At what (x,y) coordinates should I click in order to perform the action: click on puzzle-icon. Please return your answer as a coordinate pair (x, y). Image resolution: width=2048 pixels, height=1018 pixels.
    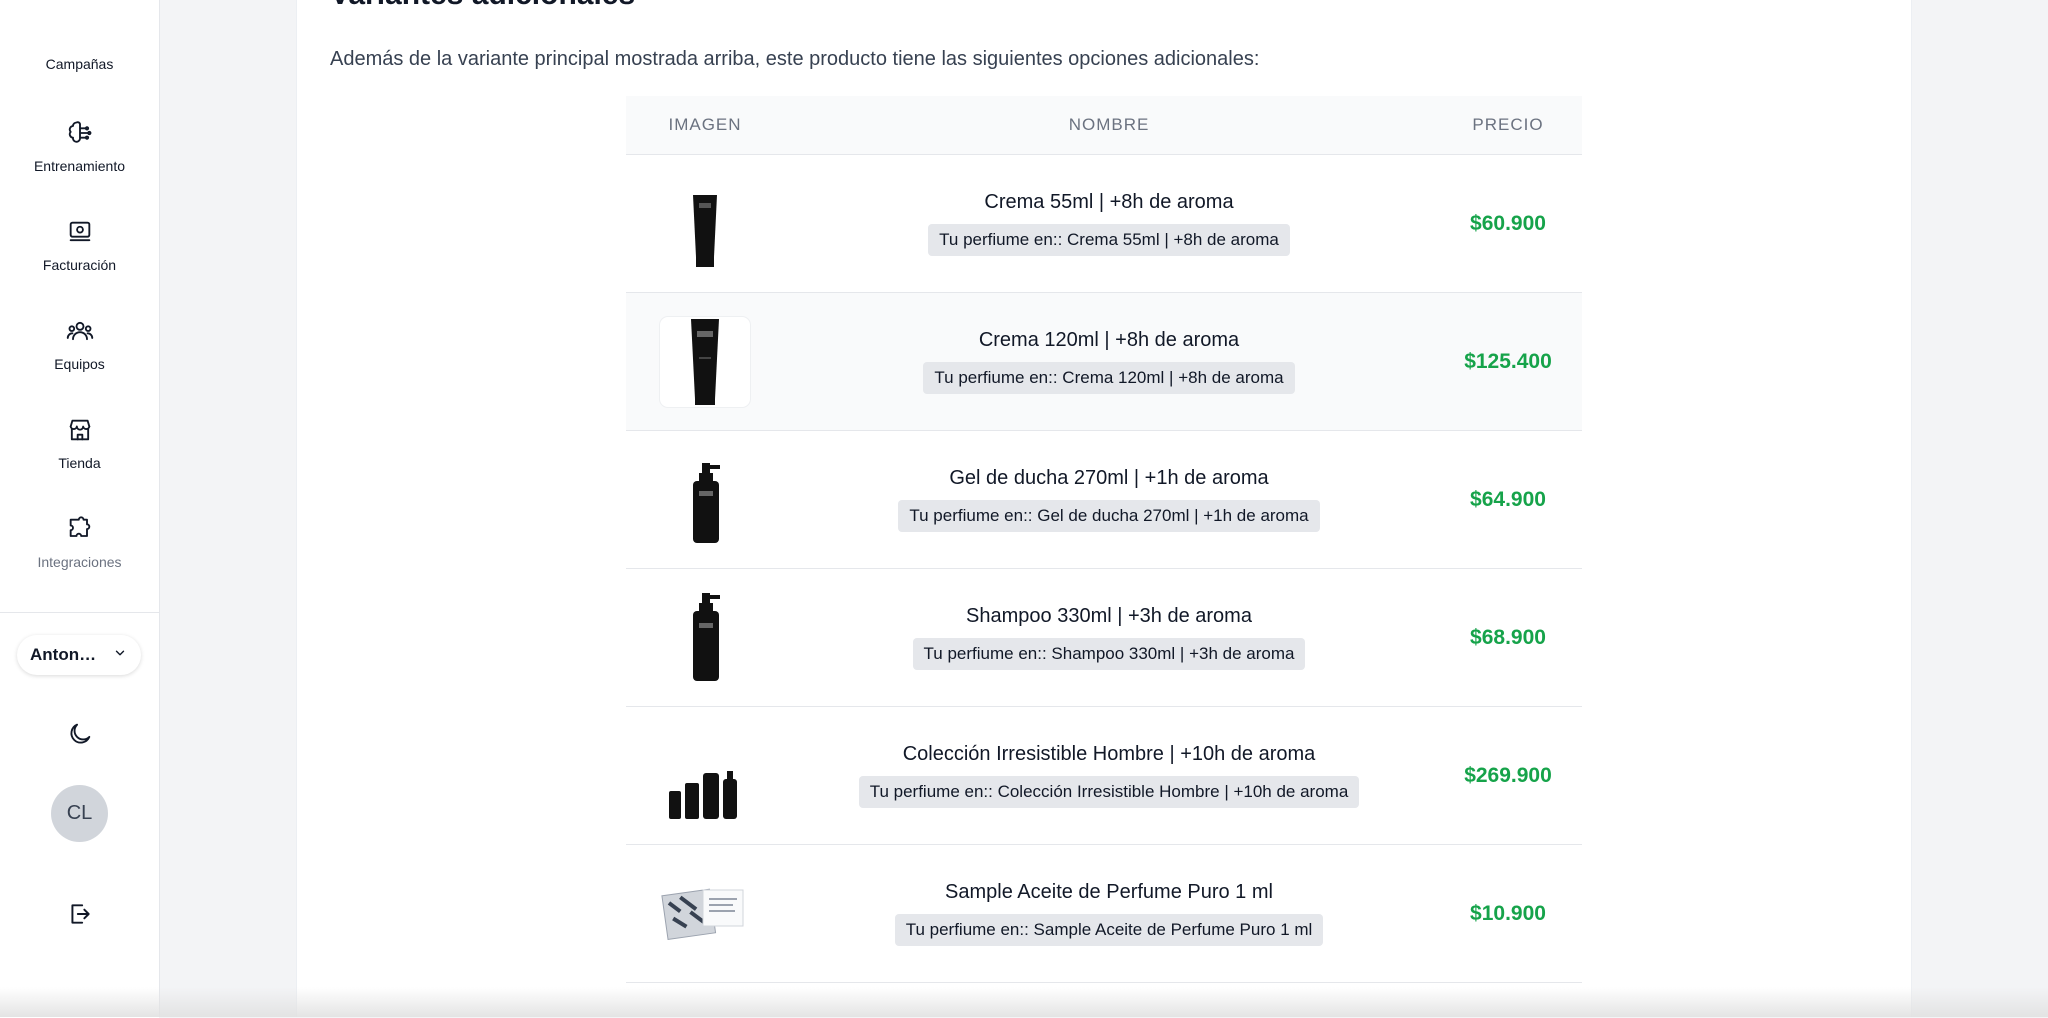
    Looking at the image, I should click on (80, 529).